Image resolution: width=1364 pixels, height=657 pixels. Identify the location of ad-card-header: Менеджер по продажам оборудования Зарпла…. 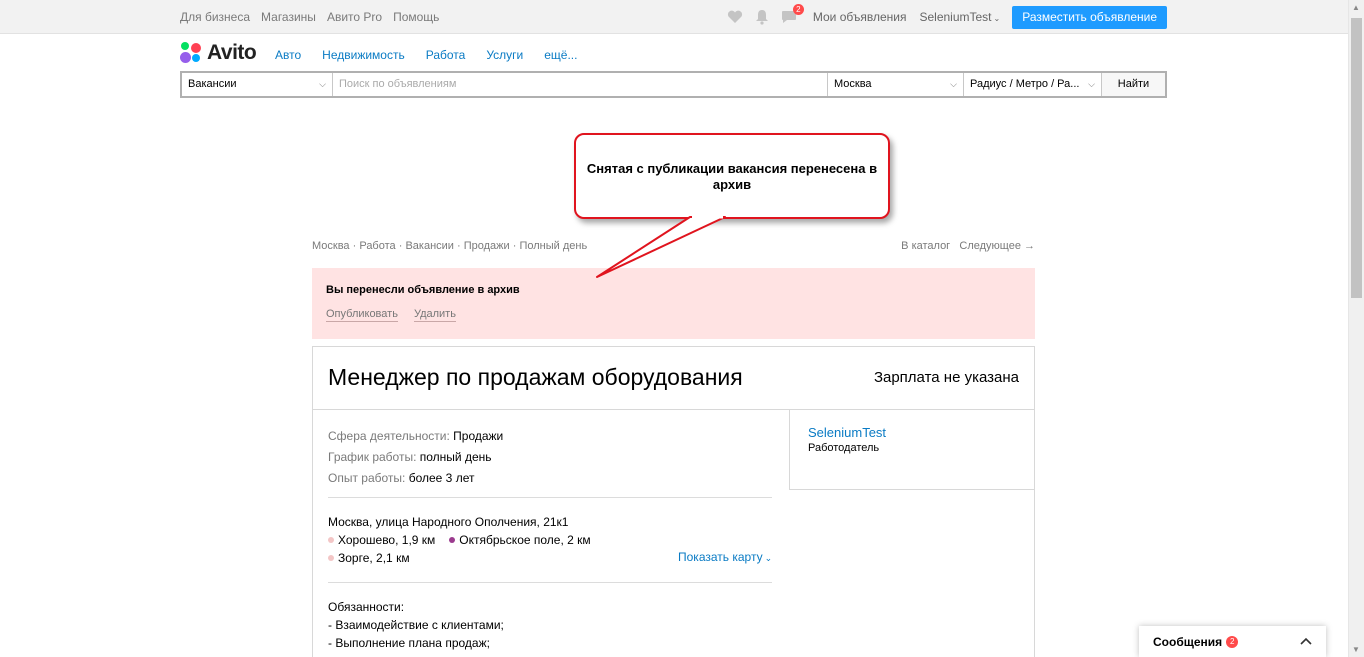
(673, 378).